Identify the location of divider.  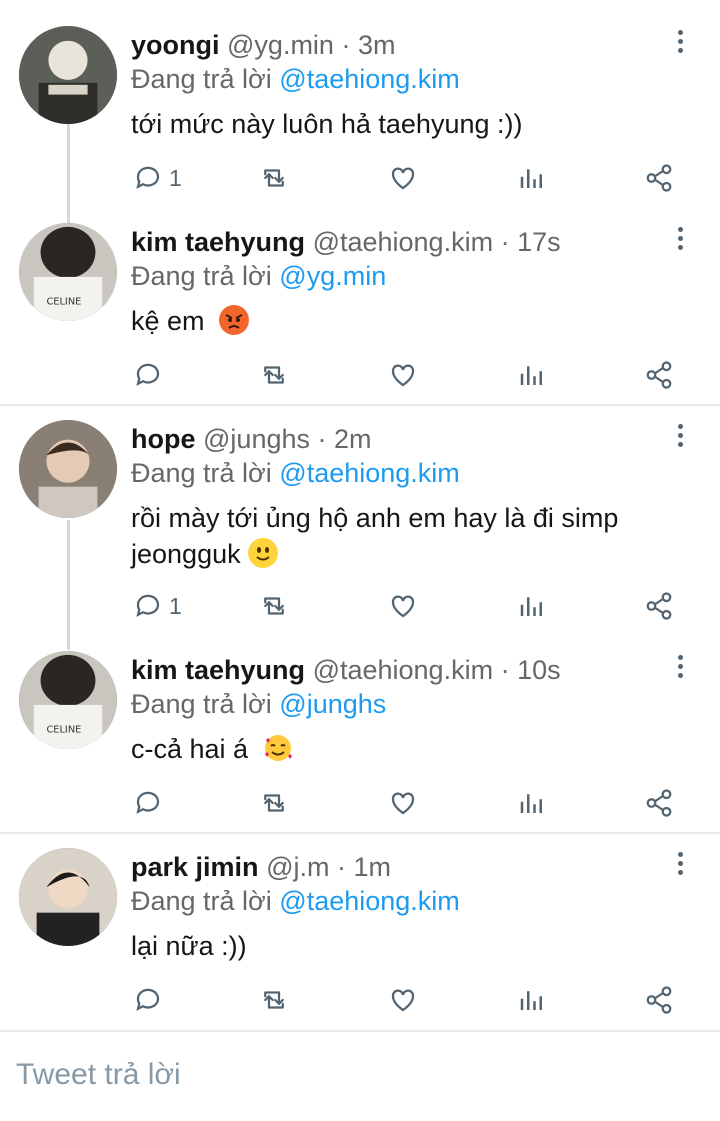
(360, 405).